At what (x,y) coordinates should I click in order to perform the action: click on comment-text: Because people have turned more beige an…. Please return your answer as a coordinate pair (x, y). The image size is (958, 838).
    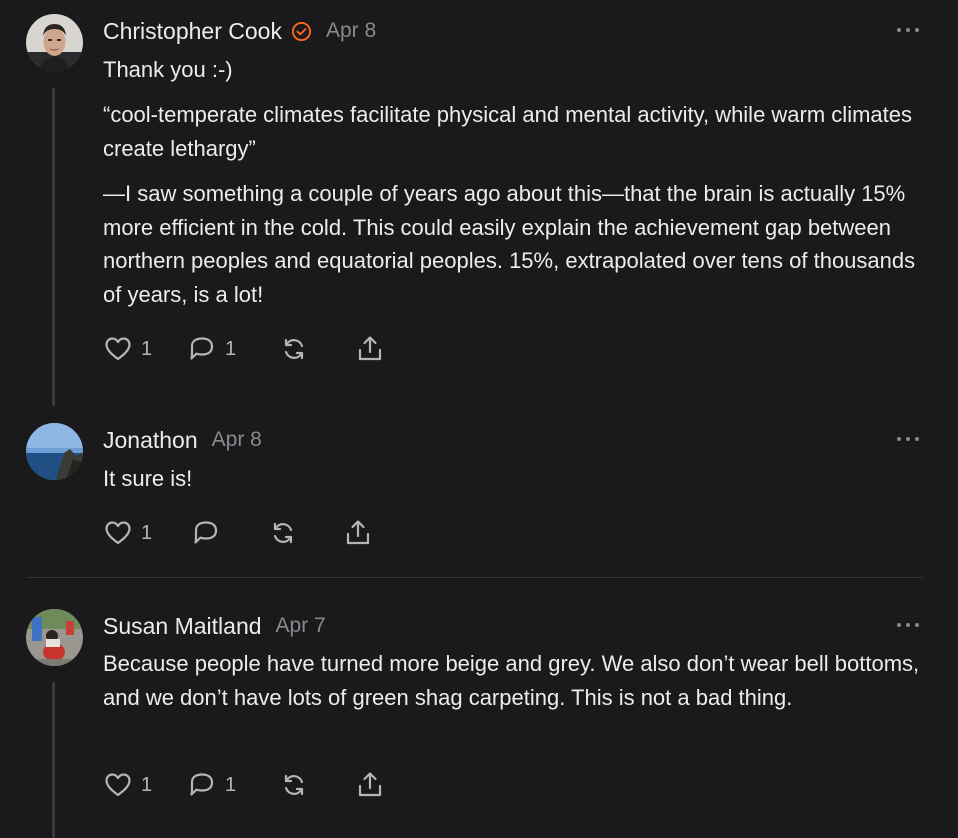
    Looking at the image, I should click on (511, 680).